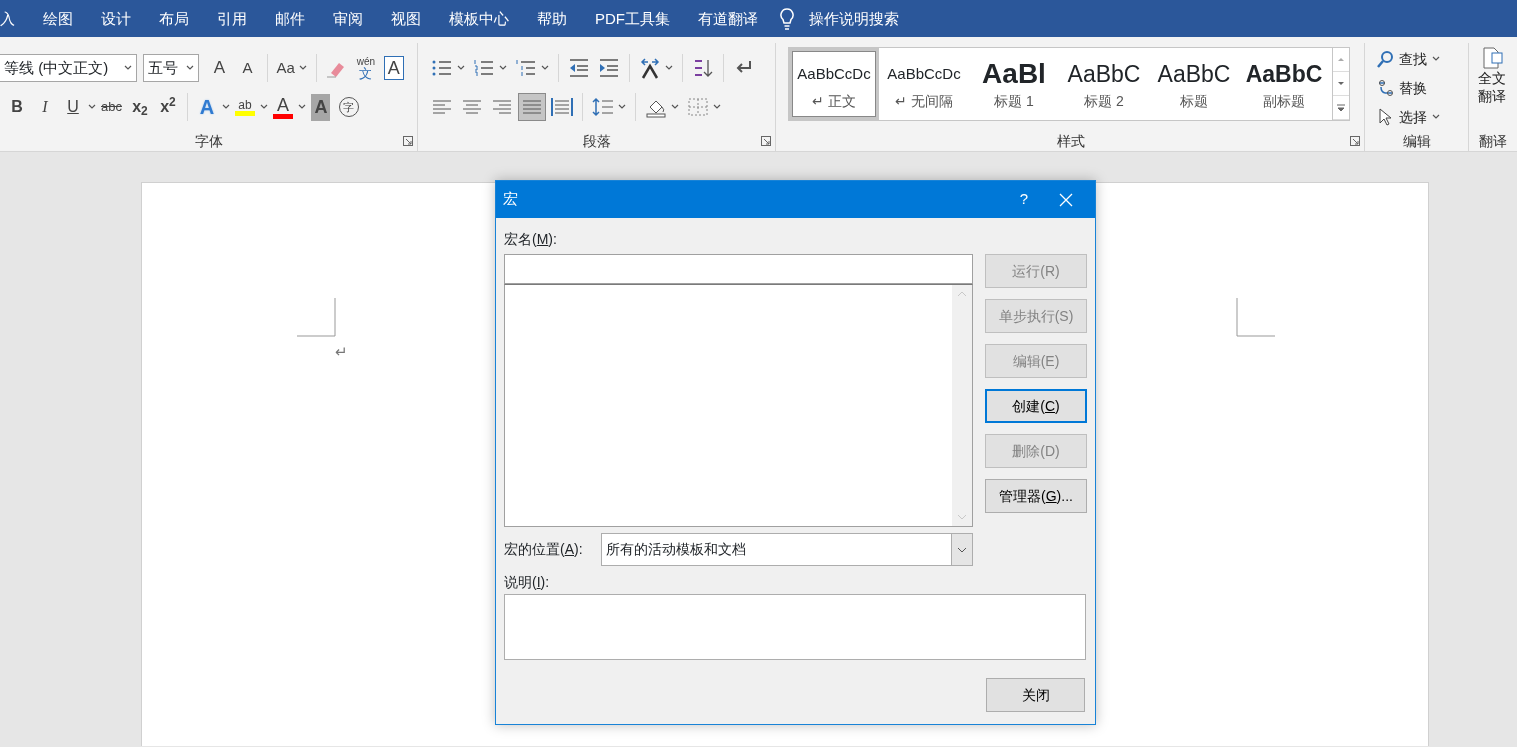  I want to click on ribbon-tab: 视图, so click(406, 18).